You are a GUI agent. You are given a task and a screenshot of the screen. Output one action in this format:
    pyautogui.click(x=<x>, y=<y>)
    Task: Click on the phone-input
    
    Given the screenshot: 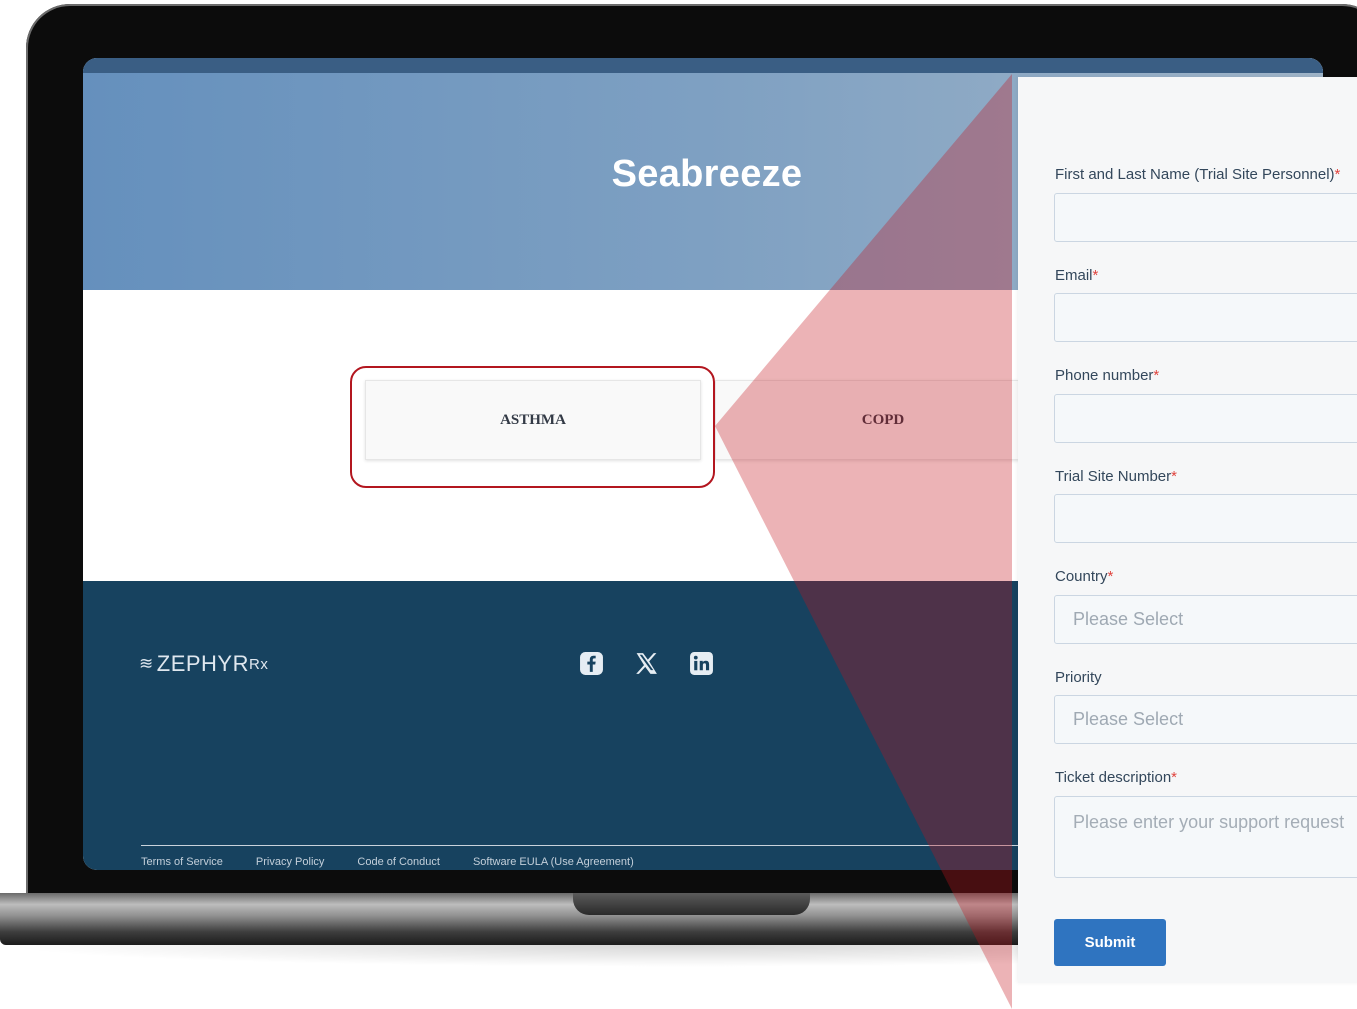 What is the action you would take?
    pyautogui.click(x=1205, y=418)
    